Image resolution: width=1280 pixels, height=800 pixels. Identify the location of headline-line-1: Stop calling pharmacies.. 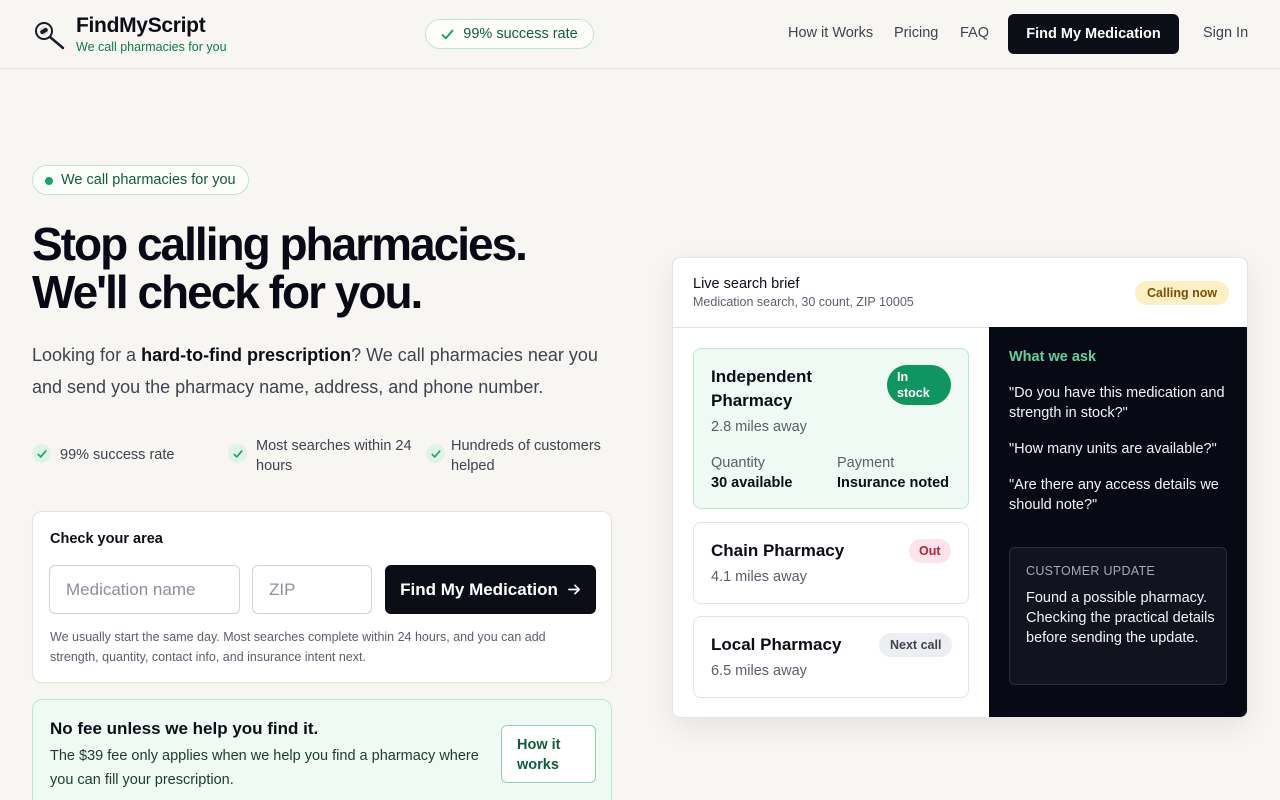
(280, 244).